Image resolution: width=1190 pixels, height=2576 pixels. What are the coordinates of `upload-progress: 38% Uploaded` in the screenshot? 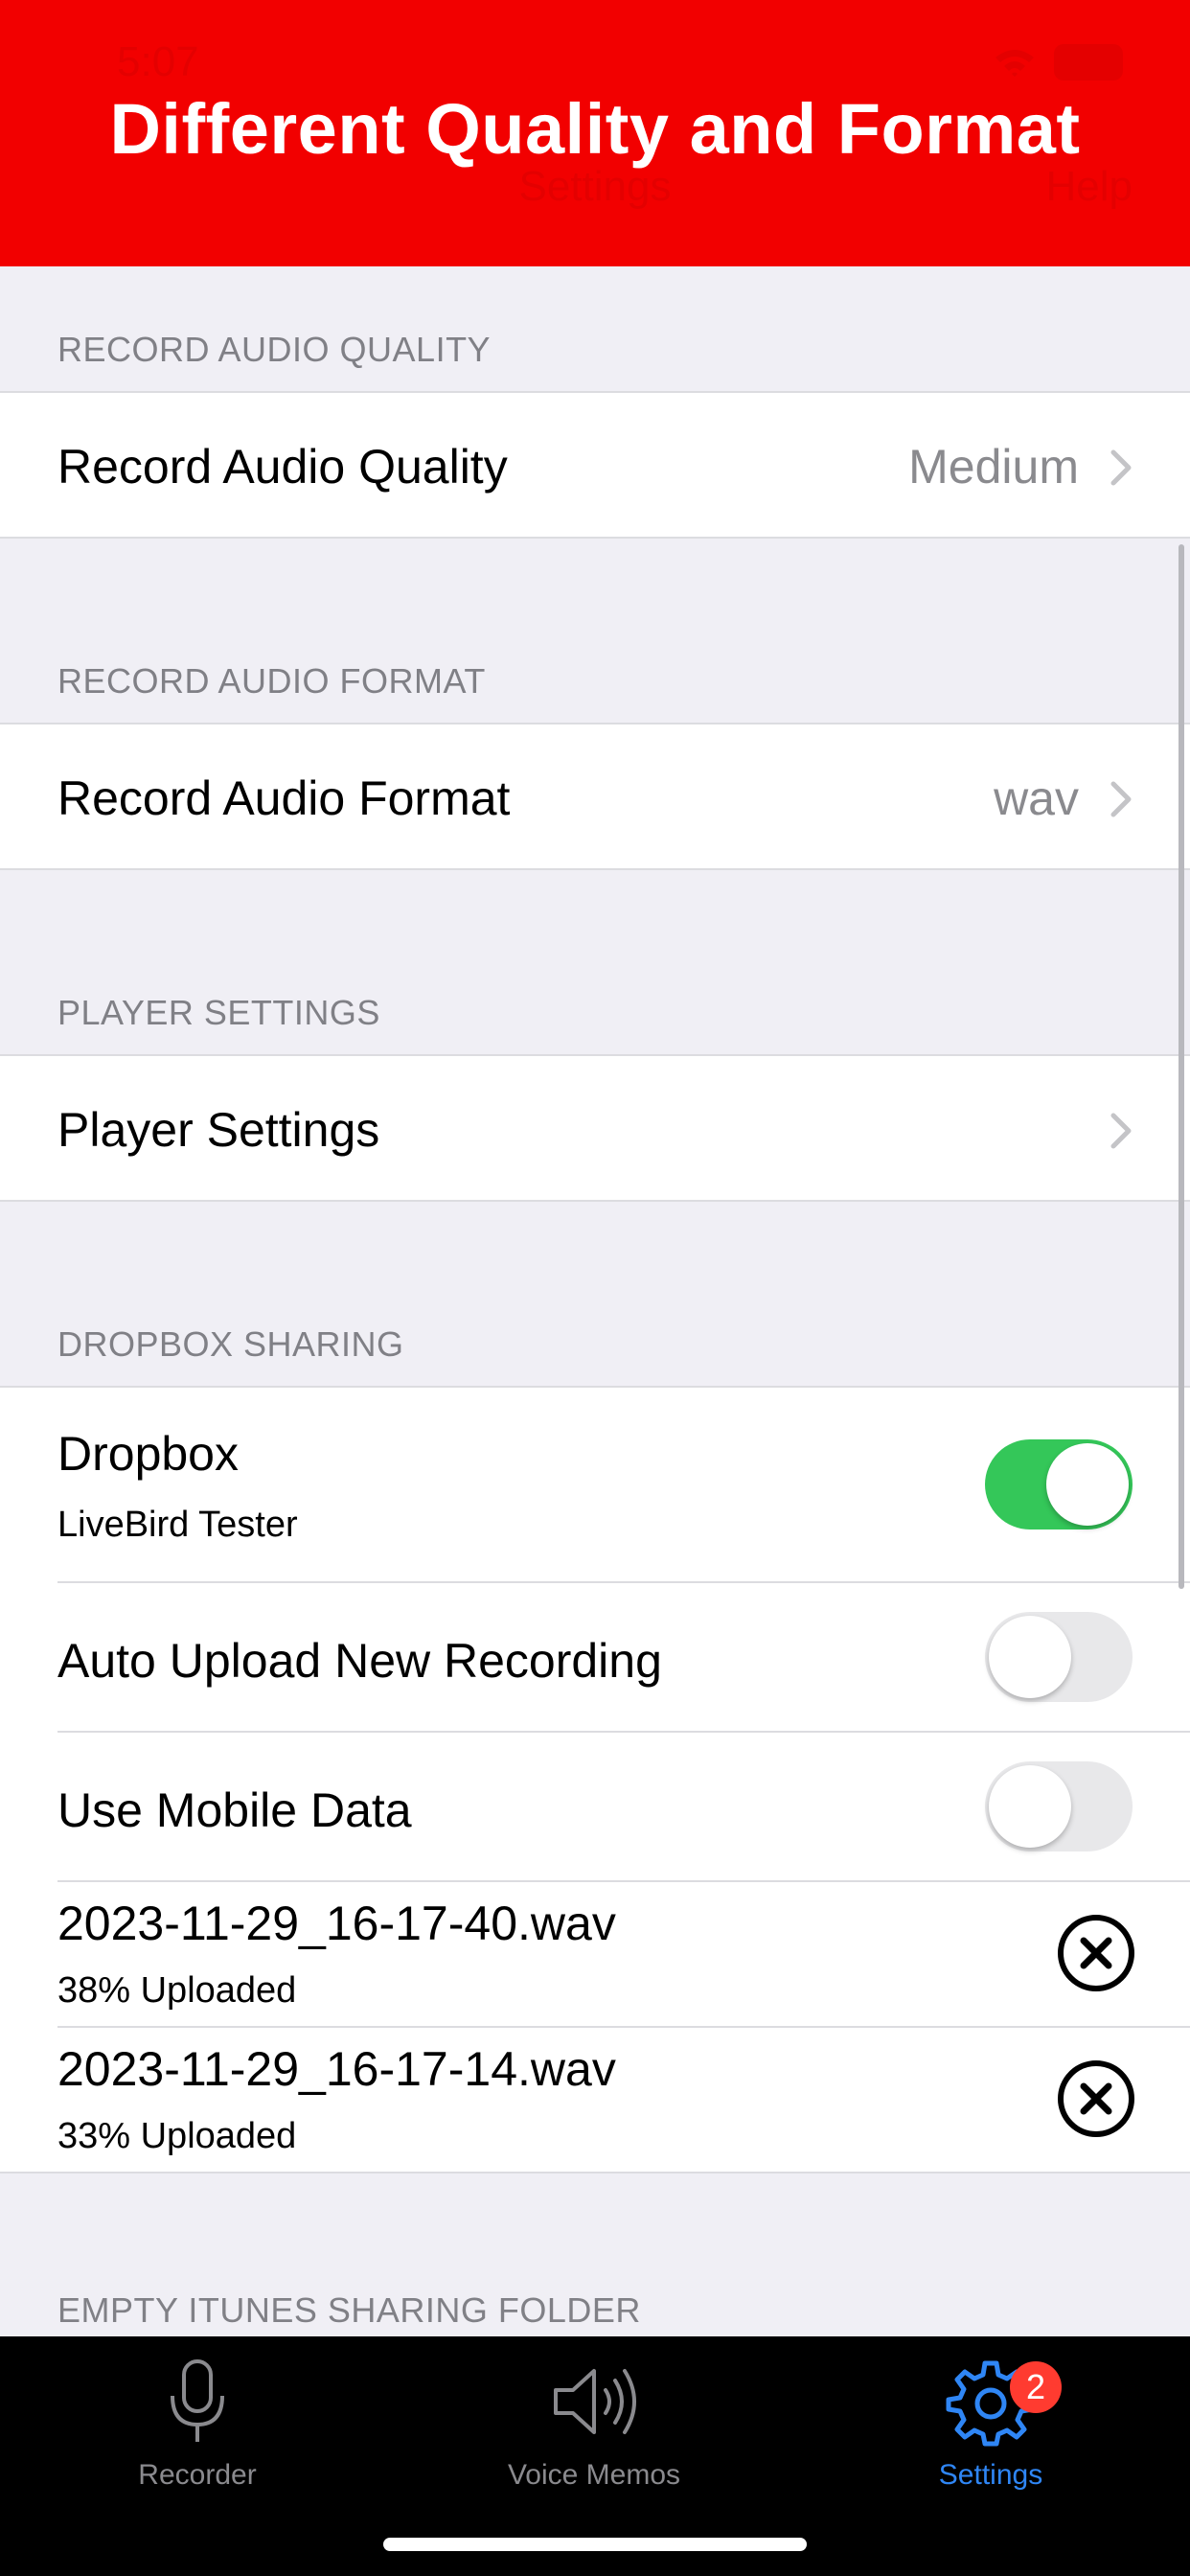 It's located at (177, 1990).